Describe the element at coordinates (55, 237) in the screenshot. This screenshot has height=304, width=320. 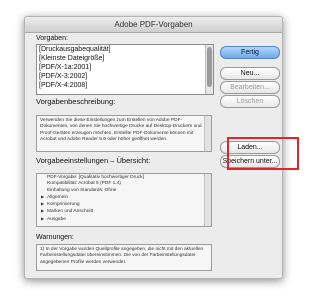
I see `warnings-label: Warnungen:` at that location.